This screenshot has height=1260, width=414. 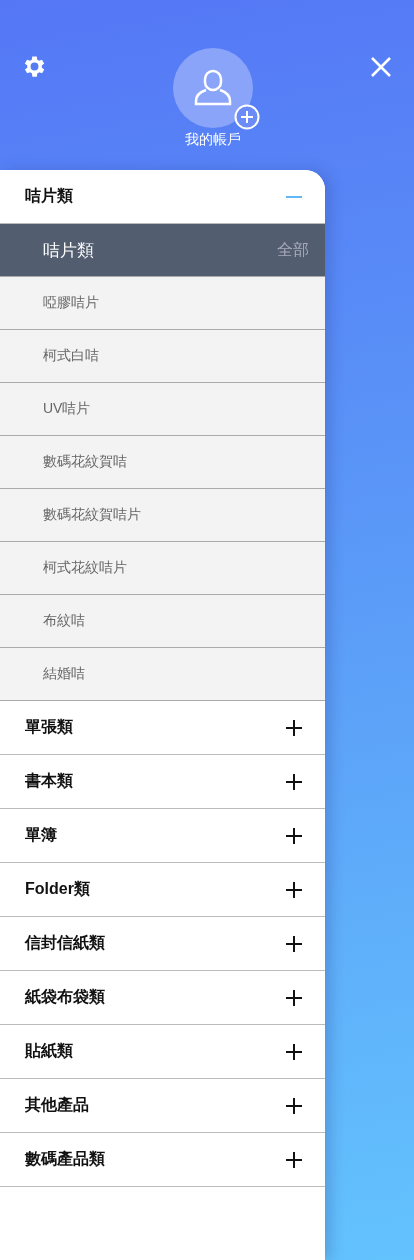 I want to click on subcategory-item: 啞膠咭片, so click(x=162, y=303).